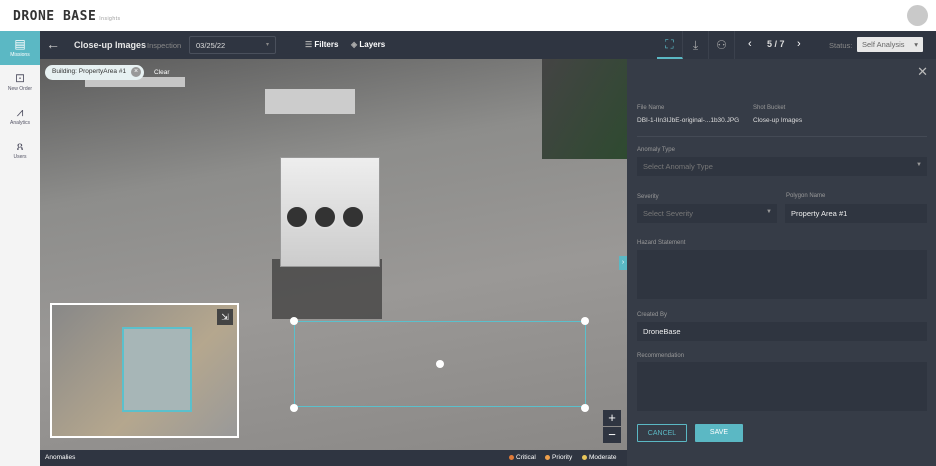 This screenshot has height=466, width=936. Describe the element at coordinates (651, 108) in the screenshot. I see `file-name-label: File Name` at that location.